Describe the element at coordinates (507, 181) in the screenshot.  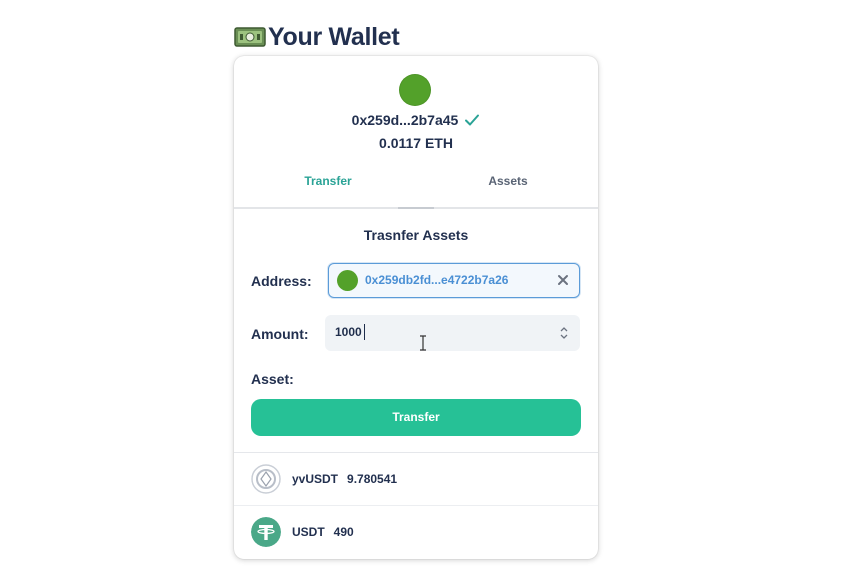
I see `tab-assets: Assets` at that location.